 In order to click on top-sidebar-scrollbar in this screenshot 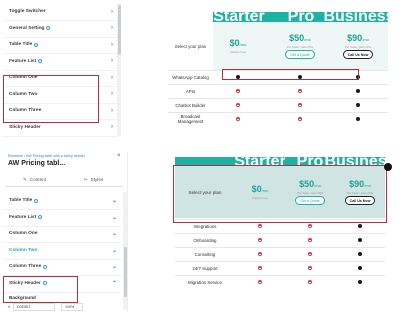, I will do `click(119, 69)`.